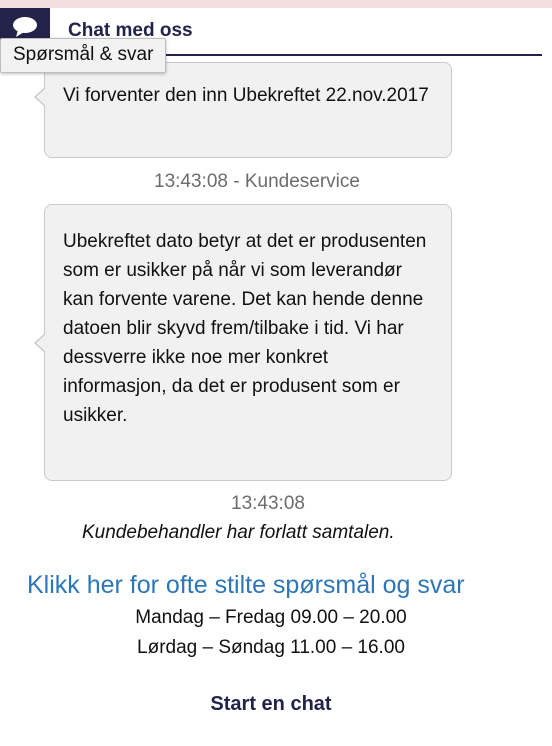  Describe the element at coordinates (271, 617) in the screenshot. I see `opening-hours-weekdays: Mandag – Fredag 09.00 – 20.00` at that location.